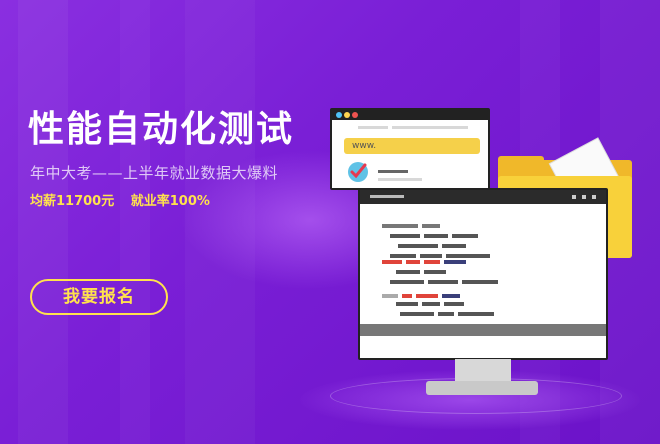  I want to click on monitor-base, so click(482, 388).